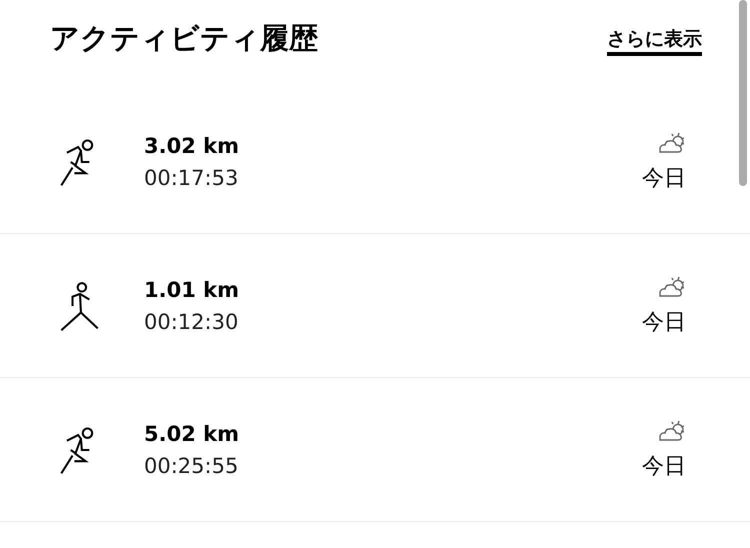 This screenshot has width=750, height=548. I want to click on distance-text: 3.02 km, so click(192, 146).